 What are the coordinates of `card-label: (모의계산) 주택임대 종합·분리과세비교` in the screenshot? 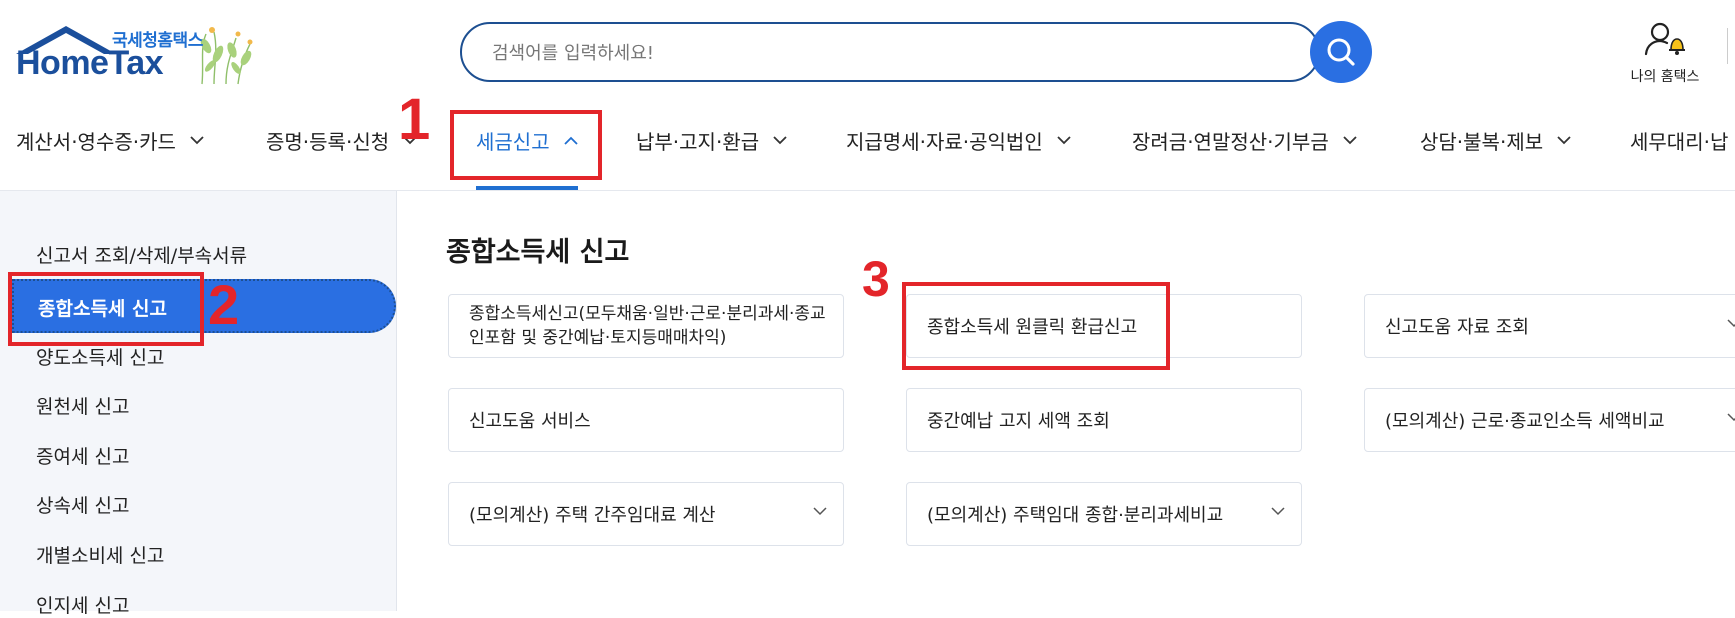 It's located at (1075, 515).